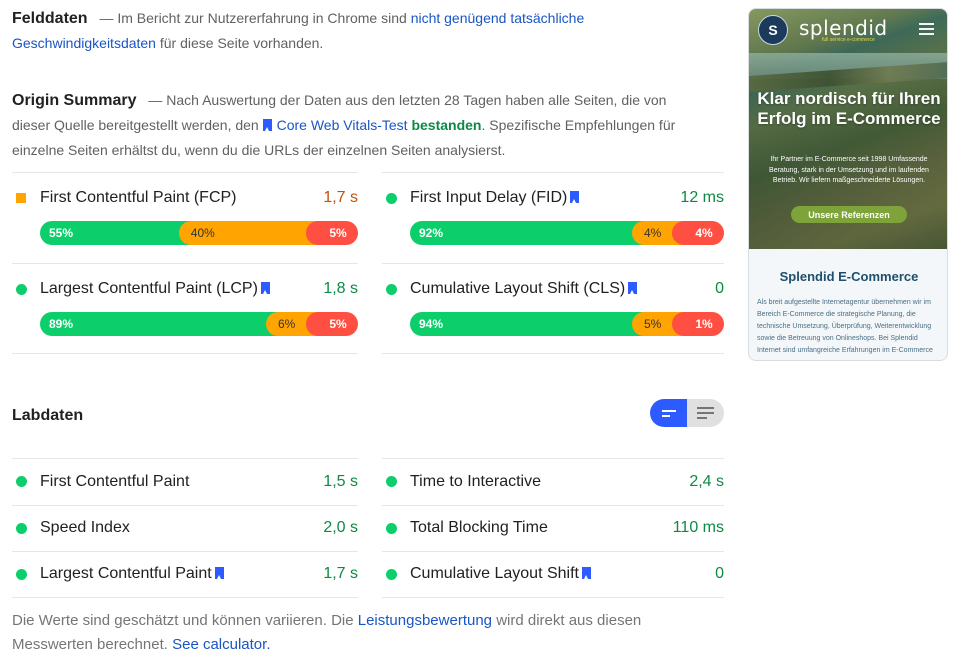 This screenshot has height=669, width=961. I want to click on expanded-view-icon, so click(705, 408).